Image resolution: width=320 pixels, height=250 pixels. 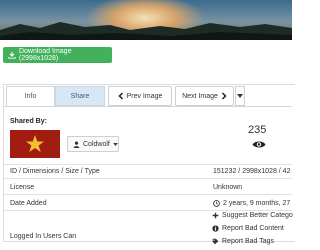 What do you see at coordinates (76, 144) in the screenshot?
I see `user-icon` at bounding box center [76, 144].